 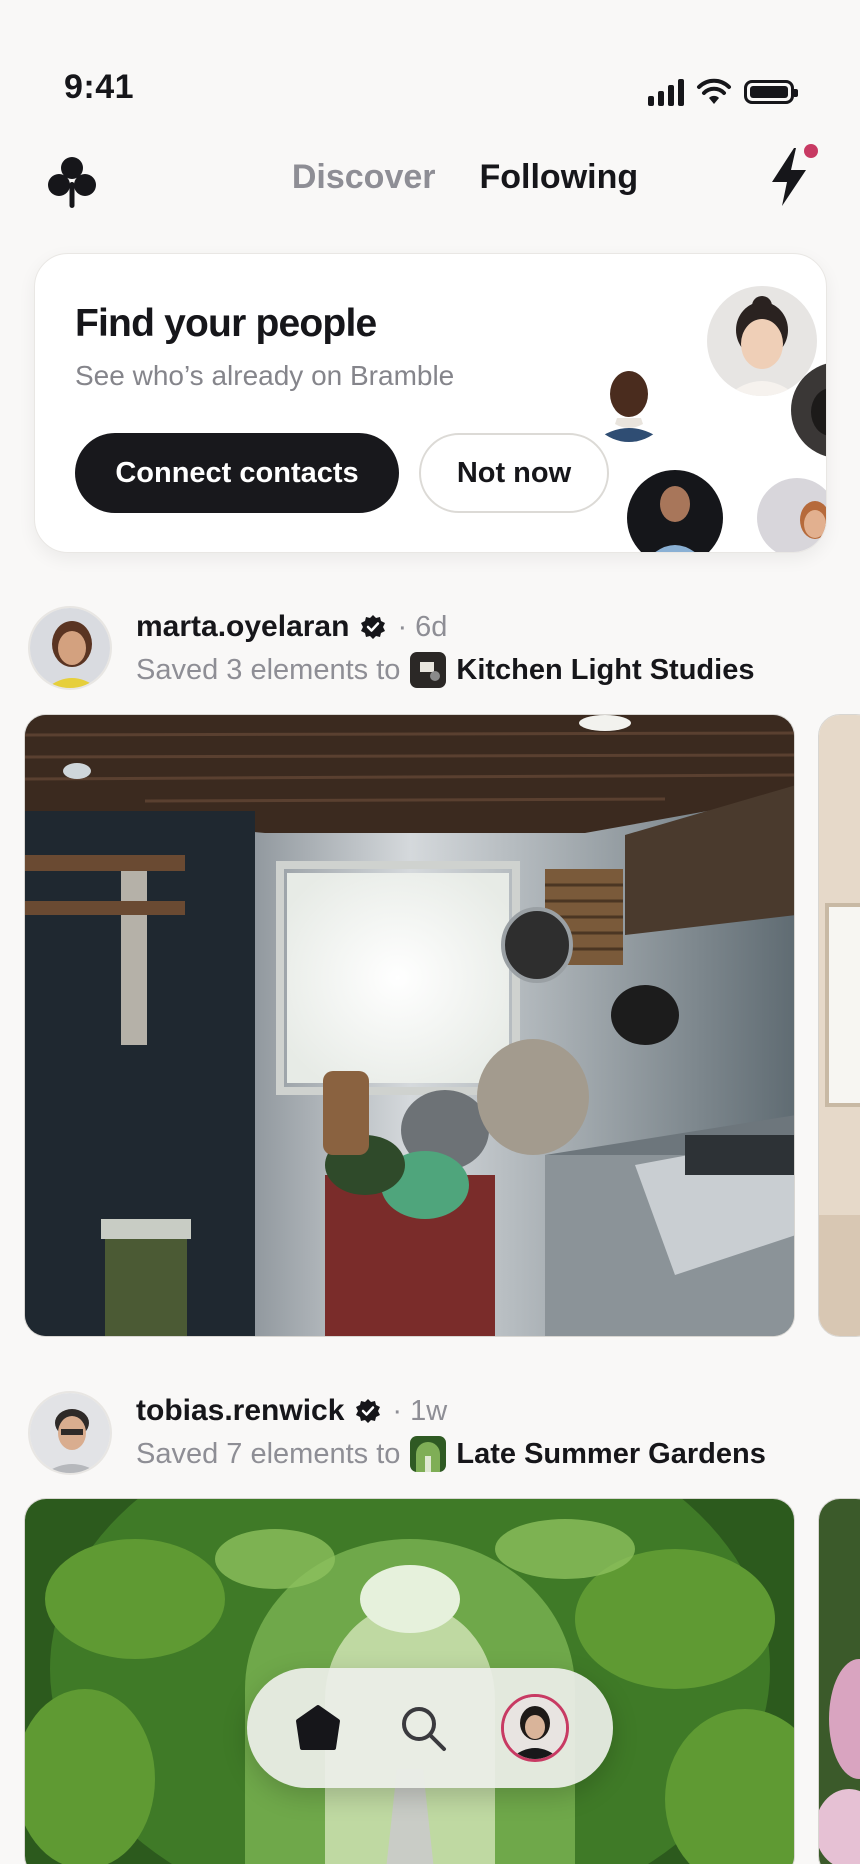 I want to click on tab-following: Following, so click(x=559, y=177).